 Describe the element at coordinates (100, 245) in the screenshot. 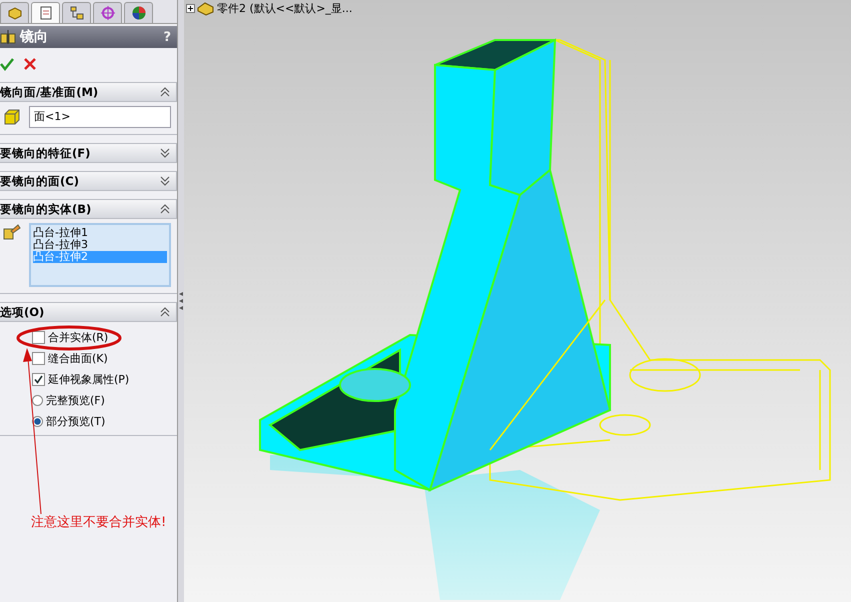

I see `list-item: 凸台-拉伸3` at that location.